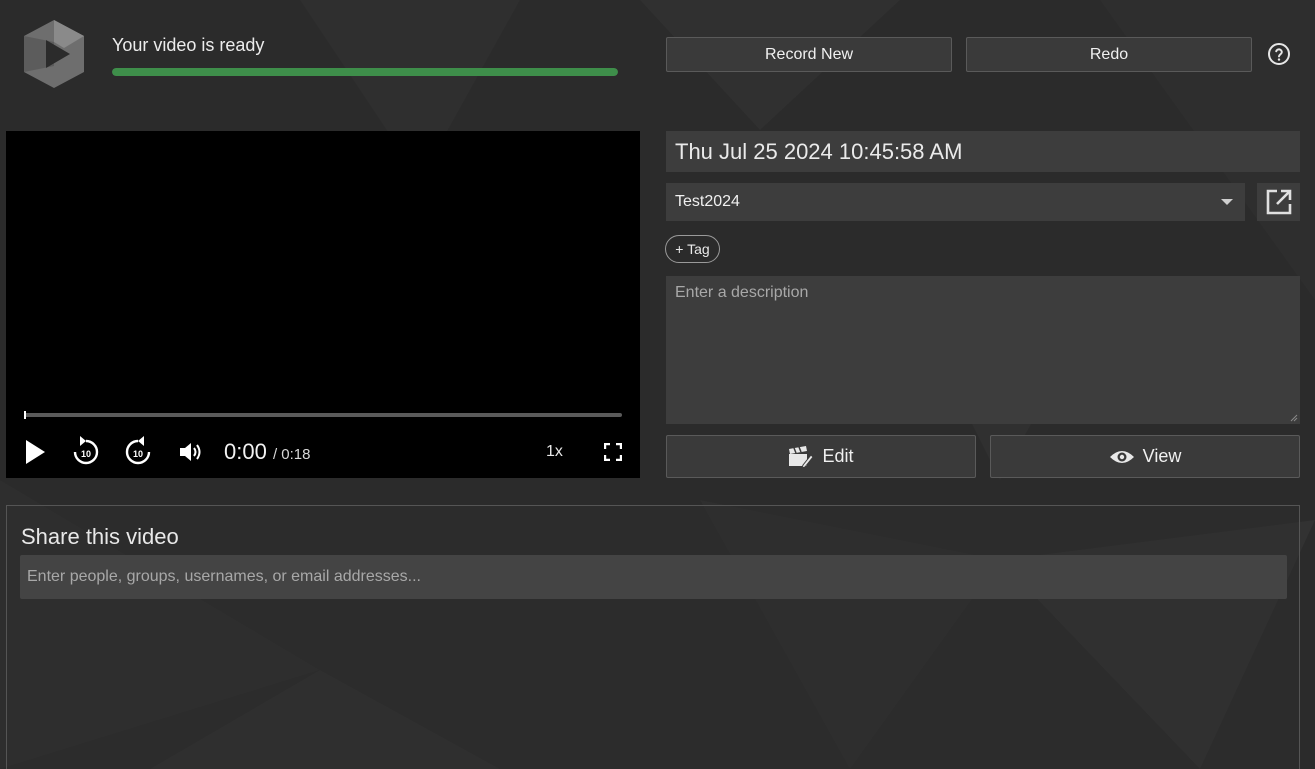 The image size is (1315, 769). What do you see at coordinates (291, 454) in the screenshot?
I see `duration: / 0:18` at bounding box center [291, 454].